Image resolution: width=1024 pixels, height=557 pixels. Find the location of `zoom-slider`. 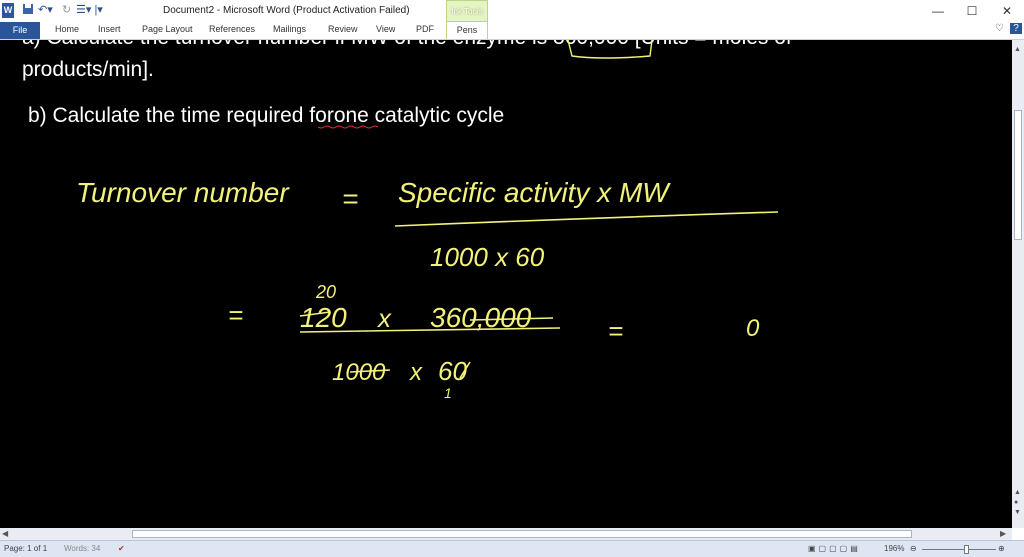

zoom-slider is located at coordinates (959, 549).